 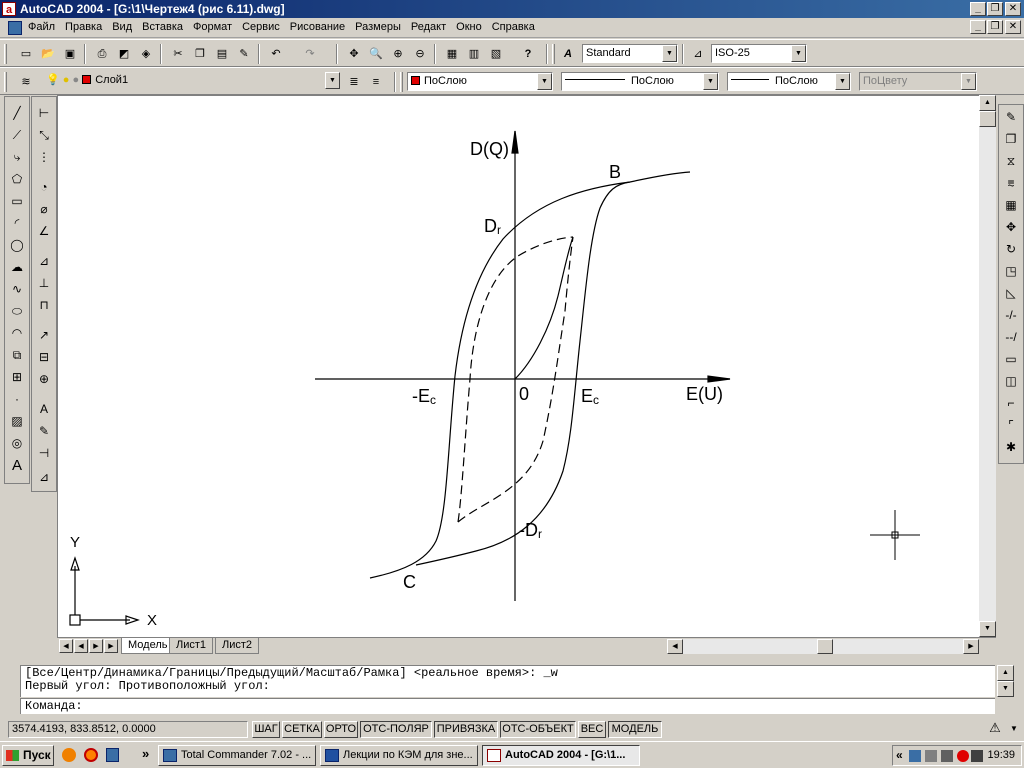 I want to click on doc-restore-button: ❐, so click(x=995, y=27).